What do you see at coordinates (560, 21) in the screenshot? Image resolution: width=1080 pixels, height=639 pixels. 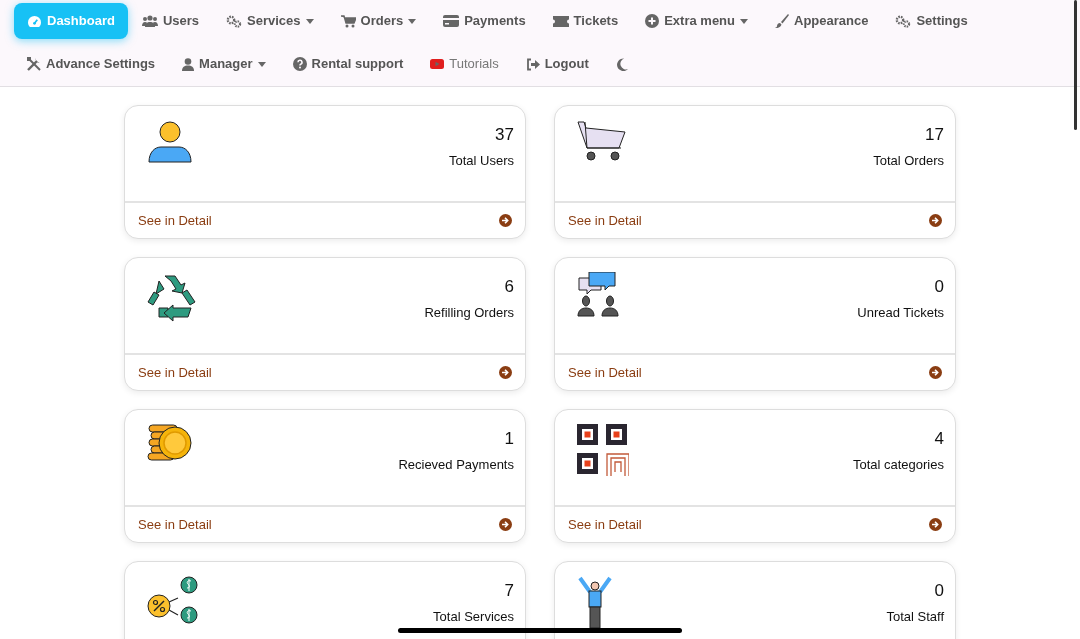 I see `ticket-icon` at bounding box center [560, 21].